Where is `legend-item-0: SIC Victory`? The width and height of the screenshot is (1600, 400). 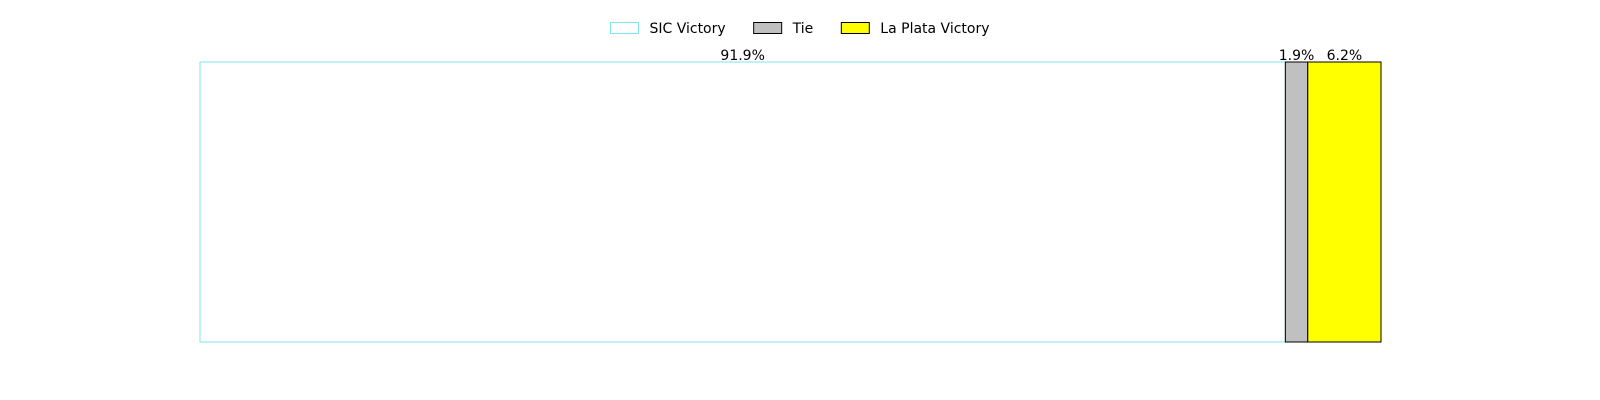
legend-item-0: SIC Victory is located at coordinates (667, 29).